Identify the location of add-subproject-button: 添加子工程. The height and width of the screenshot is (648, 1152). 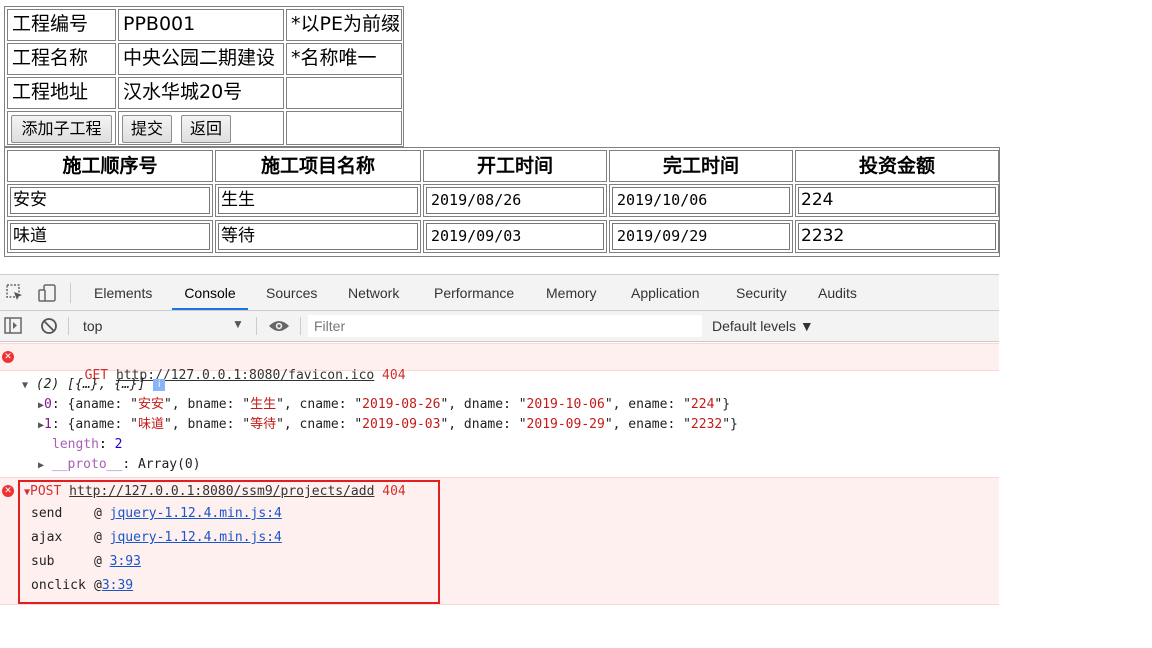
(61, 129).